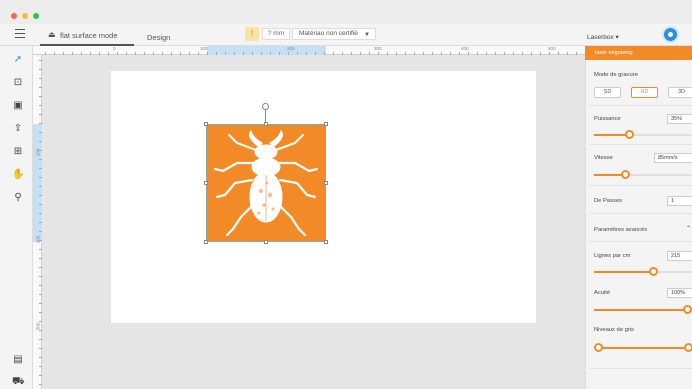 The image size is (692, 389). Describe the element at coordinates (204, 48) in the screenshot. I see `ruler-label: 100` at that location.